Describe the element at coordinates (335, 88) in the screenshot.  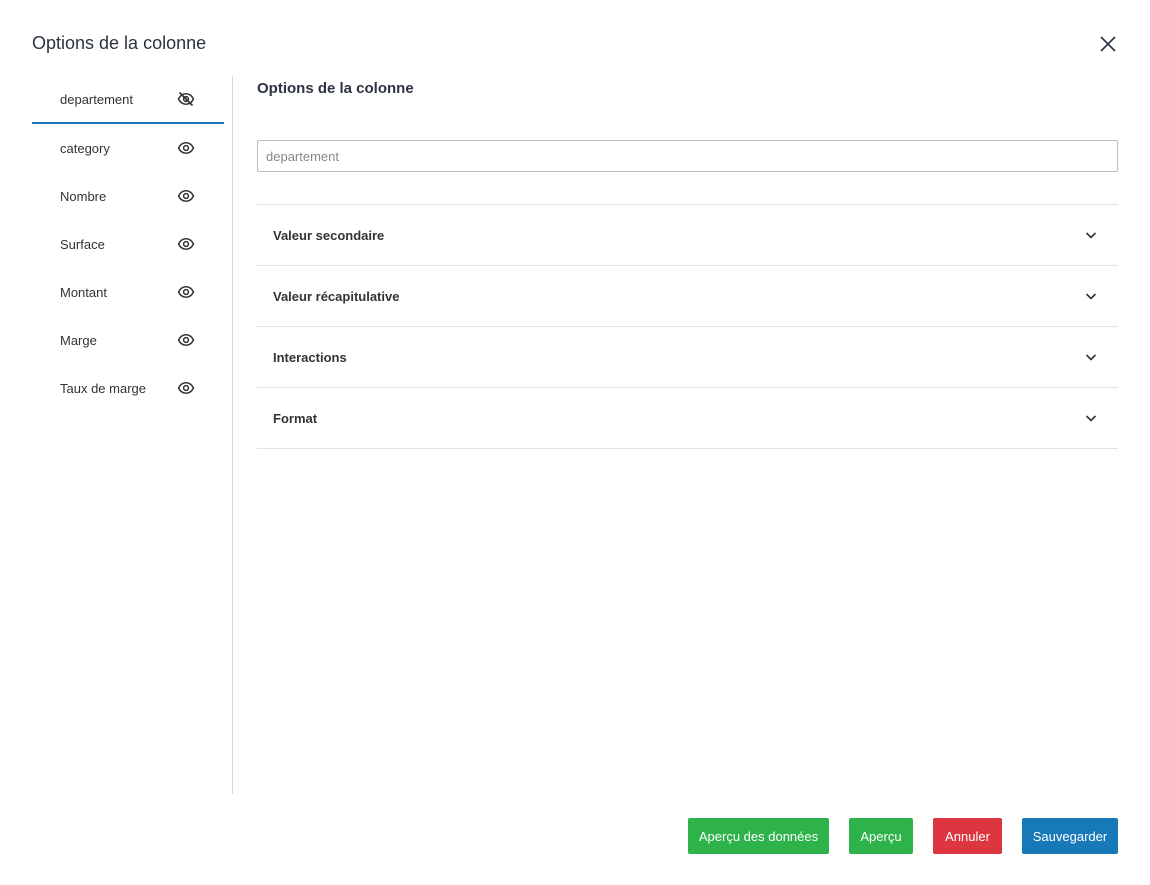
I see `section-title: Options de la colonne` at that location.